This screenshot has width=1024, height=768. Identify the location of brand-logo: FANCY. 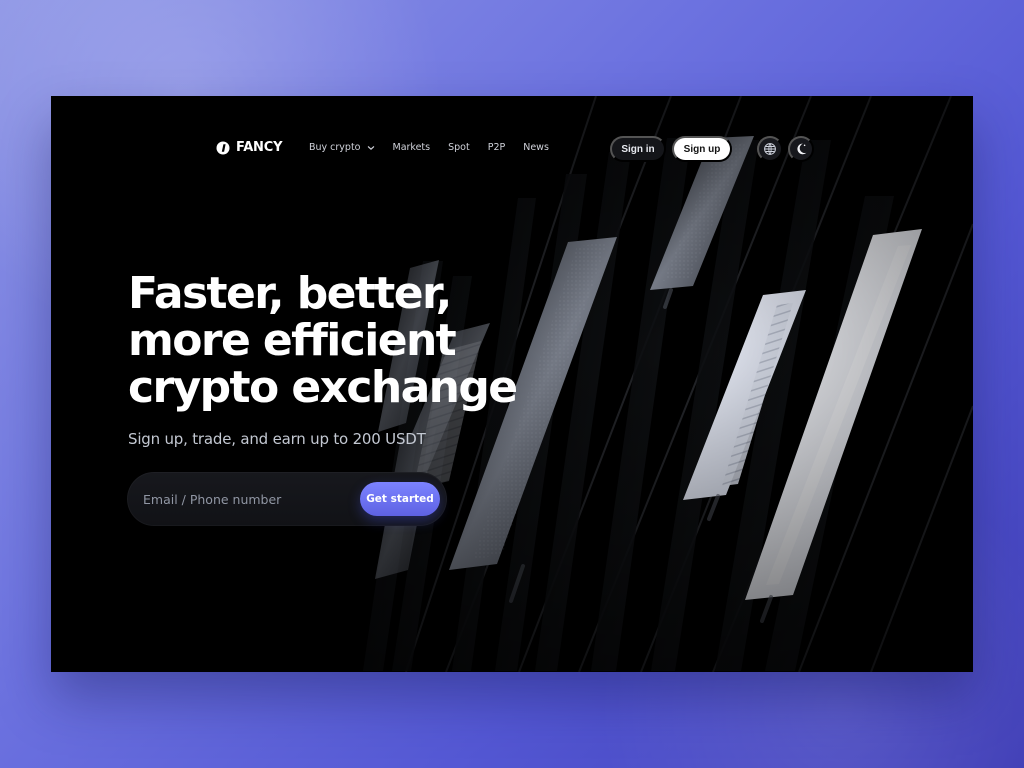
(249, 147).